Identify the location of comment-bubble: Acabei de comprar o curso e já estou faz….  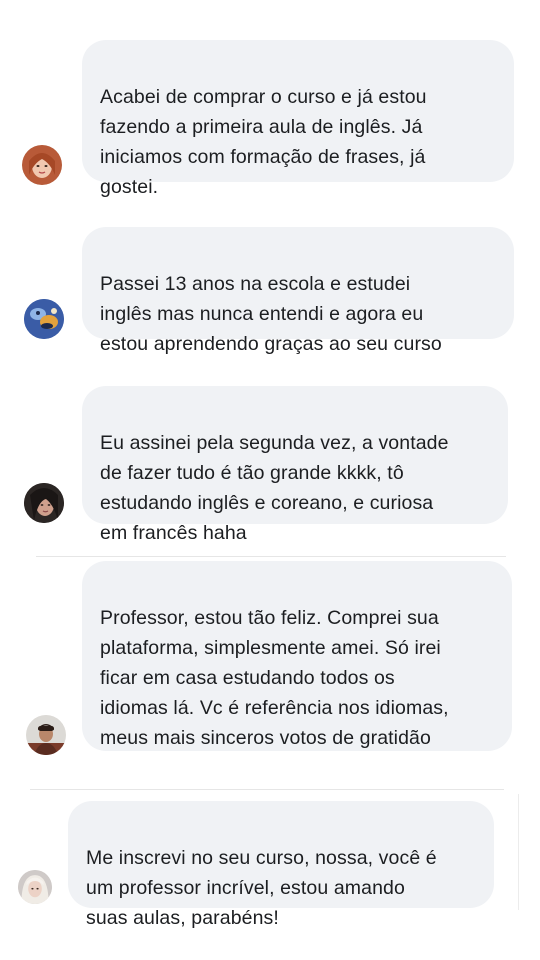
(298, 119).